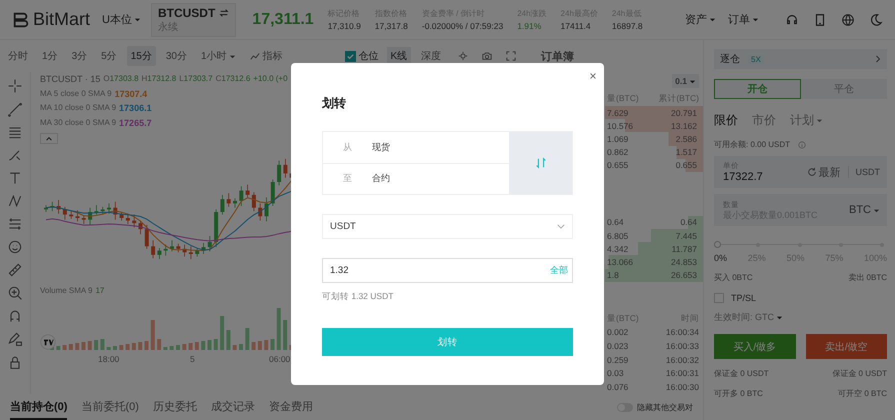 Image resolution: width=895 pixels, height=420 pixels. What do you see at coordinates (266, 56) in the screenshot?
I see `indicators-button: 指标` at bounding box center [266, 56].